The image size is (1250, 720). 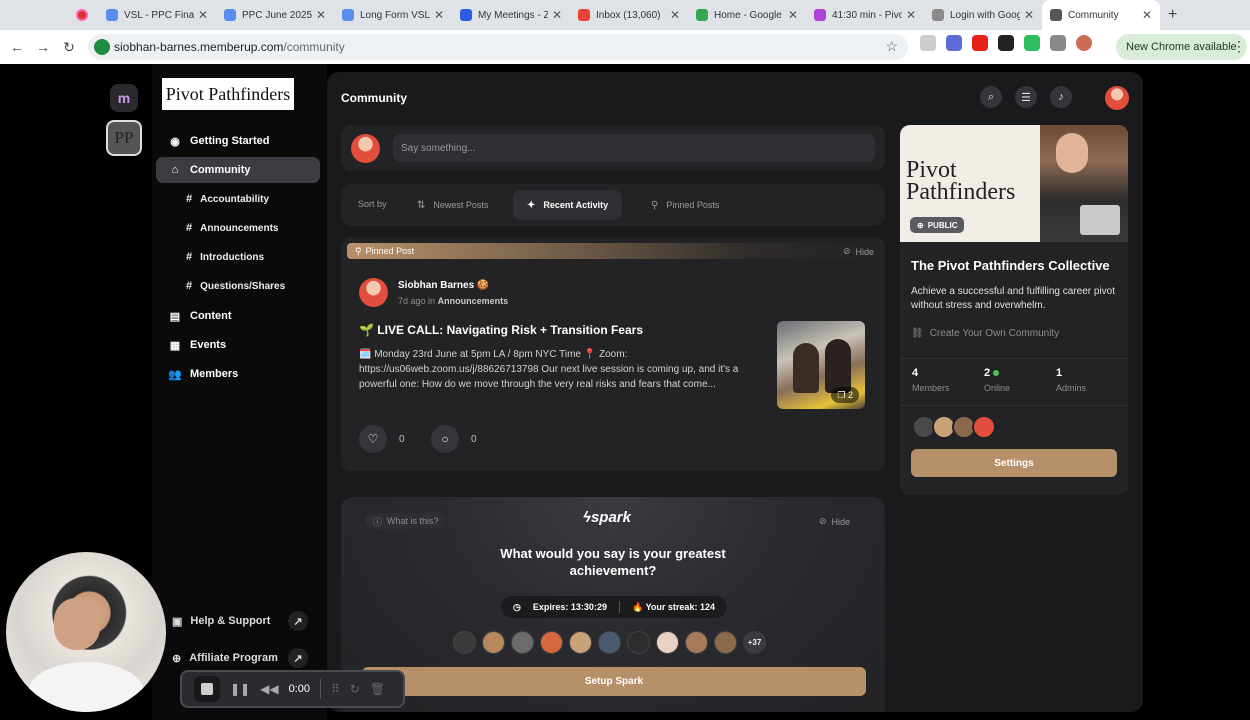 I want to click on grid-icon: ⠿, so click(x=335, y=689).